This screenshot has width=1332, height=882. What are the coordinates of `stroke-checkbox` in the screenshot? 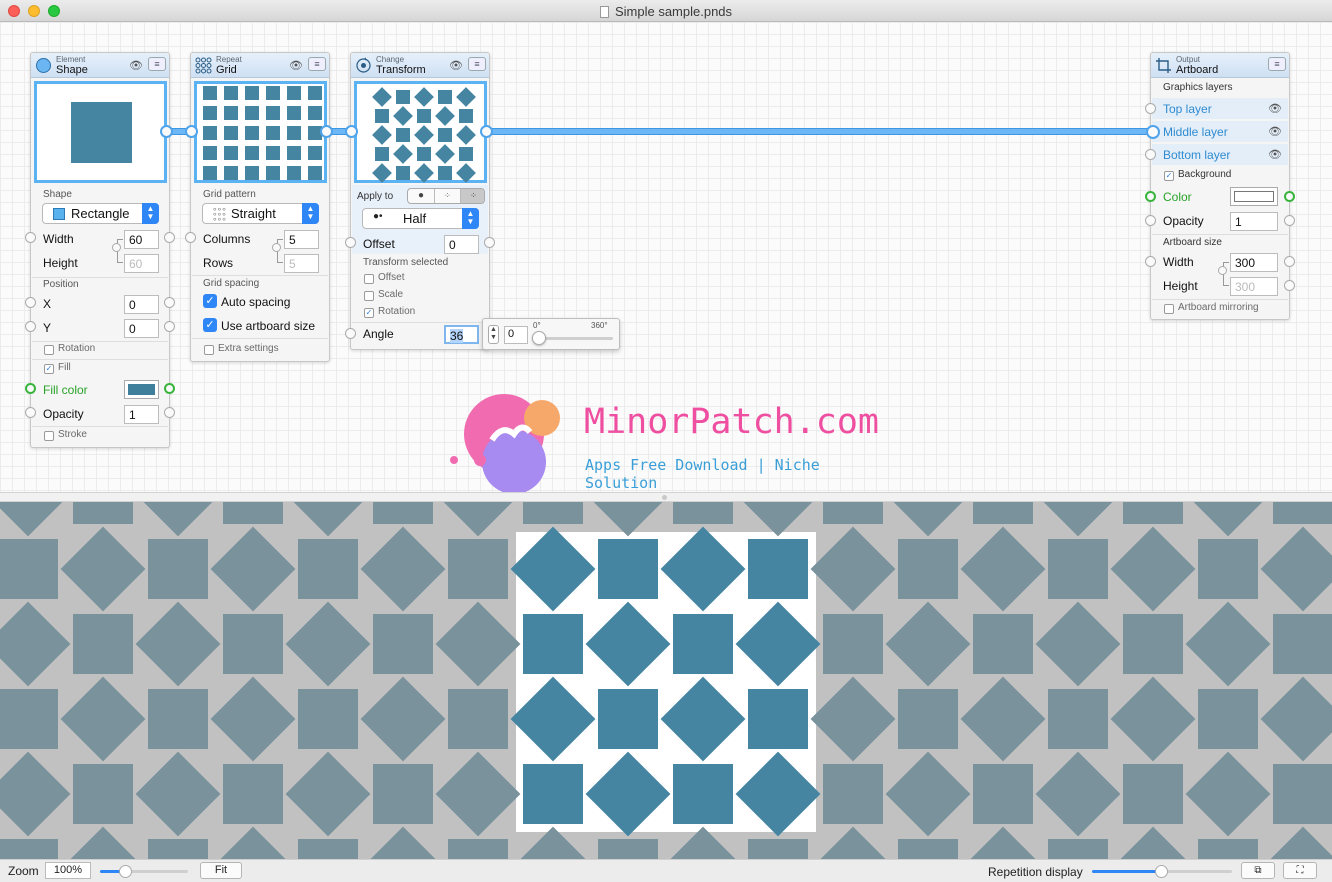 It's located at (49, 436).